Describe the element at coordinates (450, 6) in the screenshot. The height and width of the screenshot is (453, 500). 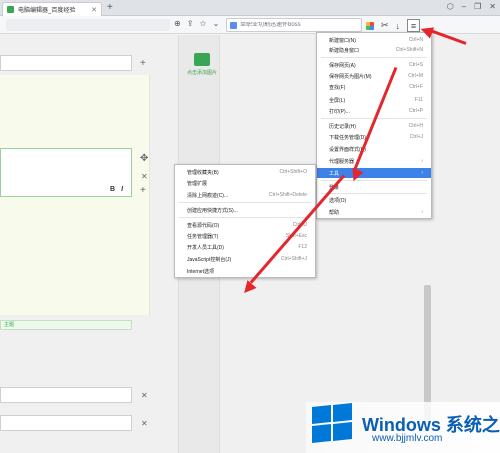
I see `skin-icon: ⬡` at that location.